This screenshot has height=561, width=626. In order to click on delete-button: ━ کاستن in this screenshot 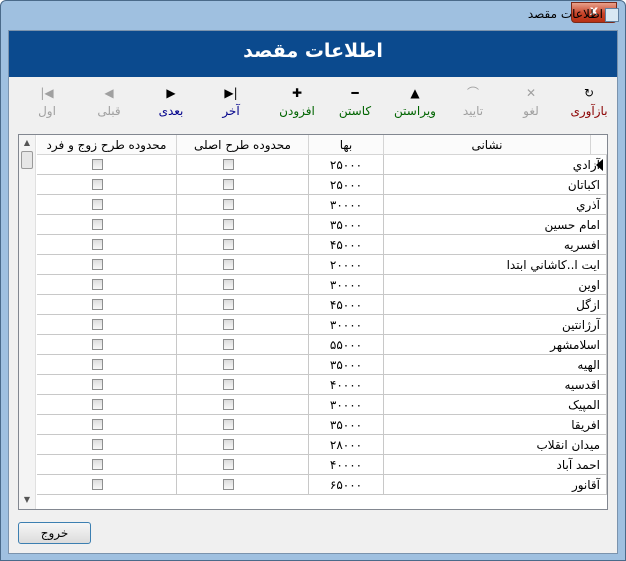, I will do `click(355, 105)`.